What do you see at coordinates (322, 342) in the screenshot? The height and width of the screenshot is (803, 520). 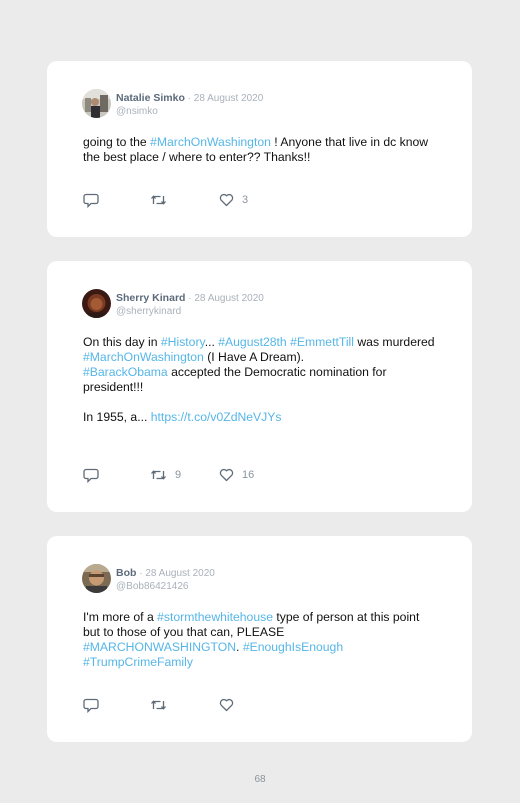 I see `hashtag-link: #EmmettTill` at bounding box center [322, 342].